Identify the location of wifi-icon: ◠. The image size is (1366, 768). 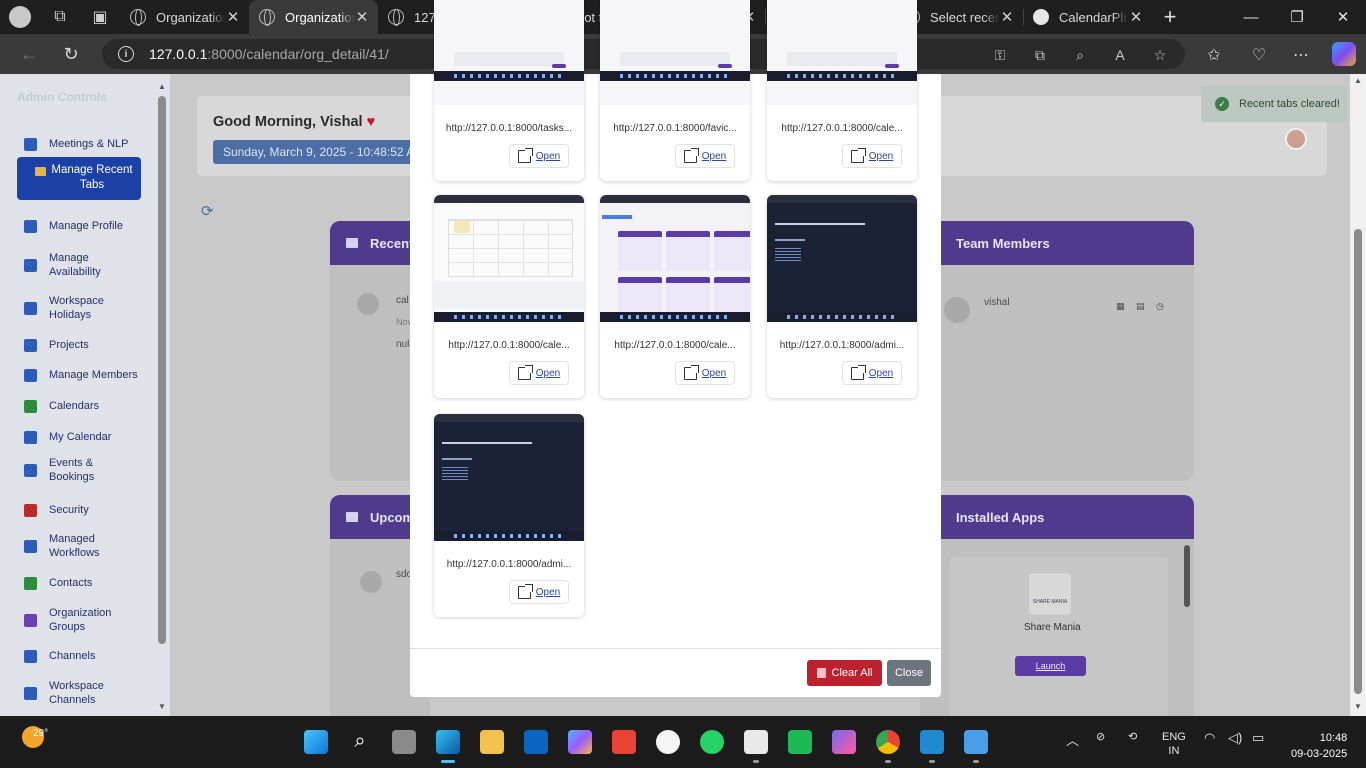
(1209, 738).